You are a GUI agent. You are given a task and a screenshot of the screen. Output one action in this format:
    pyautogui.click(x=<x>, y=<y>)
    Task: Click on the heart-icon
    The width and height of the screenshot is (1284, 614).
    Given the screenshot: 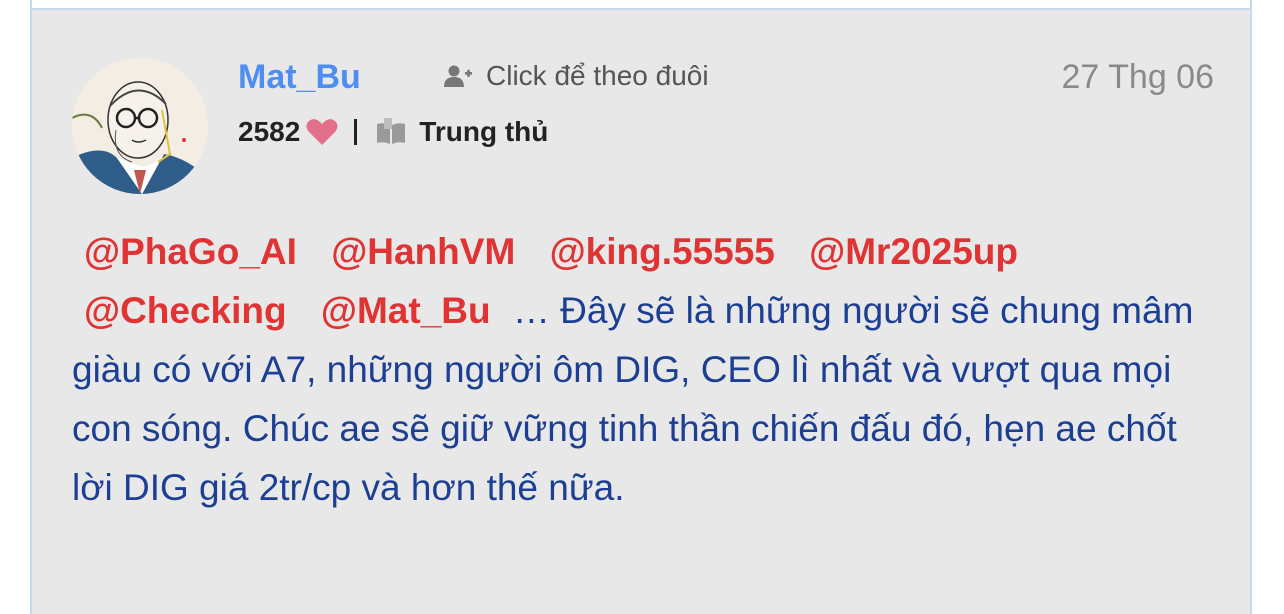 What is the action you would take?
    pyautogui.click(x=322, y=132)
    